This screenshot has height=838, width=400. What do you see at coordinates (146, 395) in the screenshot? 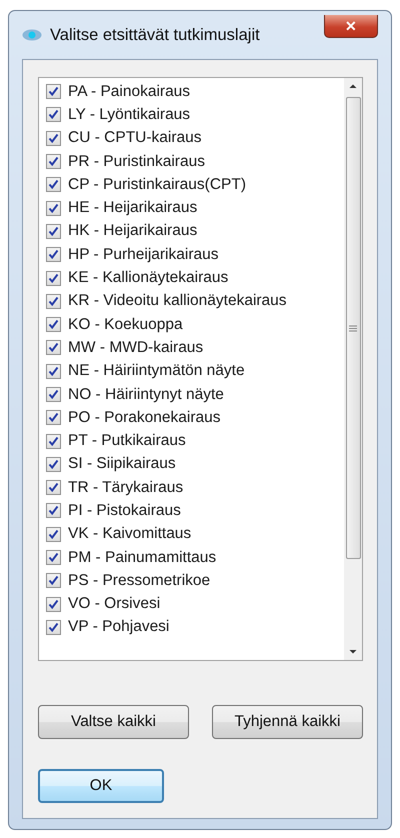
I see `checkbox-label: NO - Häiriintynyt näyte` at bounding box center [146, 395].